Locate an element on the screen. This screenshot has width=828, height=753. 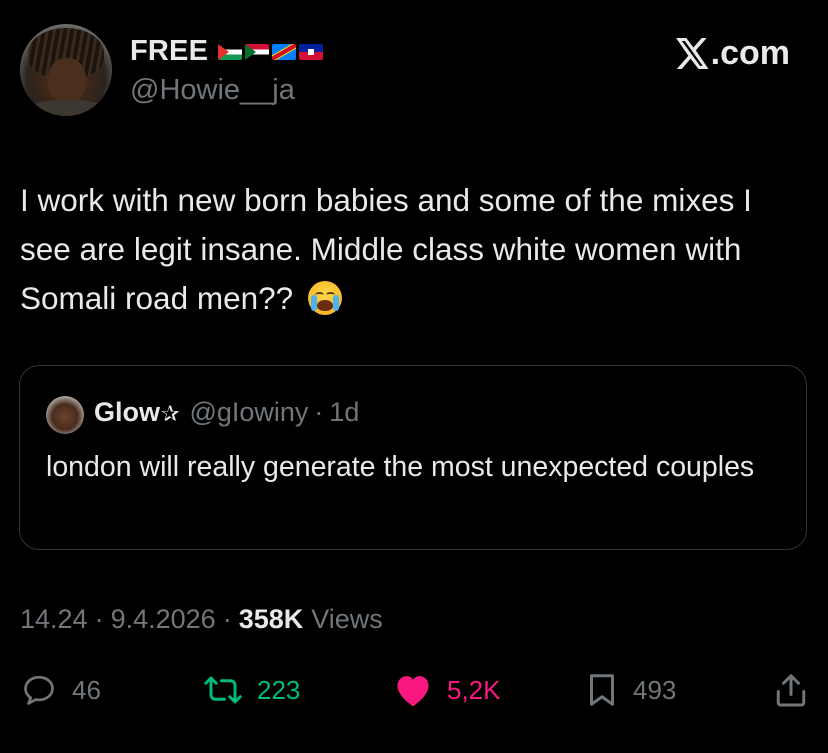
sudan-flag-icon is located at coordinates (257, 51).